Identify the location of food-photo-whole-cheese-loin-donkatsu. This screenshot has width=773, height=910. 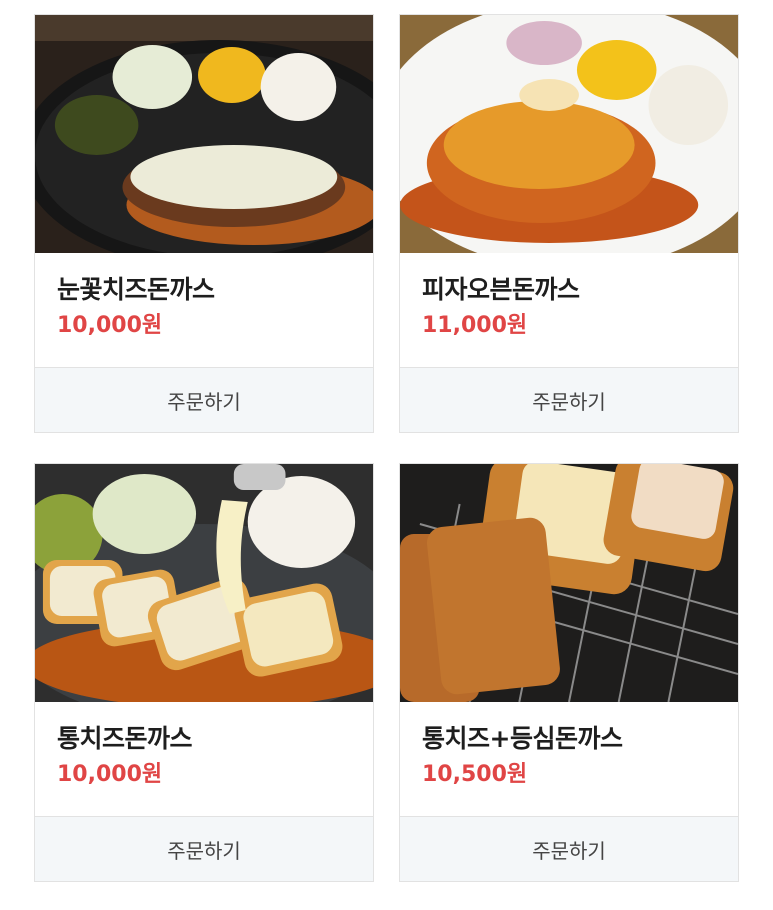
(569, 583).